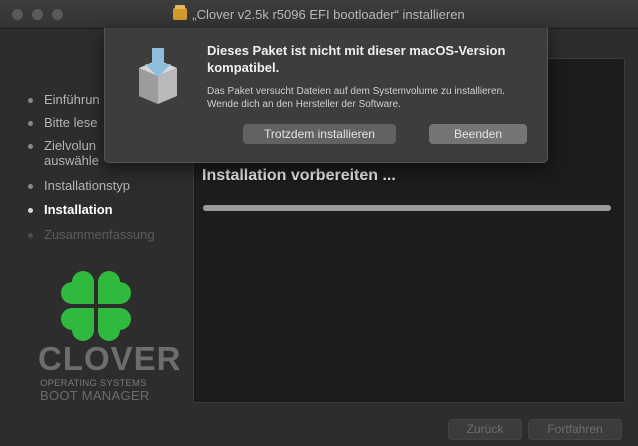  What do you see at coordinates (110, 358) in the screenshot?
I see `brand-name: CLOVER` at bounding box center [110, 358].